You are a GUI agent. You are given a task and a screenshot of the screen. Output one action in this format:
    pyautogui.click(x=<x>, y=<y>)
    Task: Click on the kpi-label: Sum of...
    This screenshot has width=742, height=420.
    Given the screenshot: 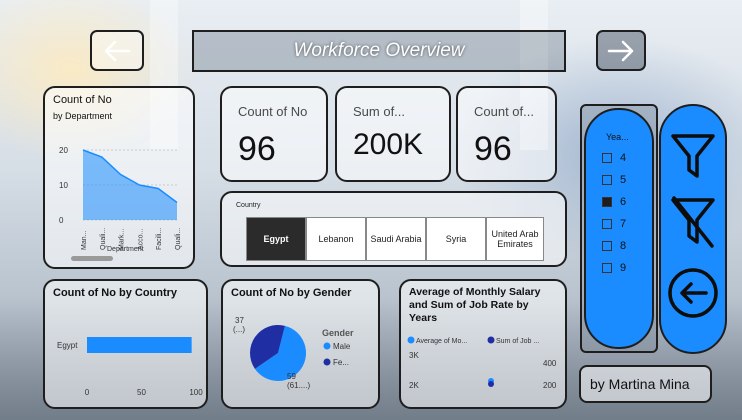 What is the action you would take?
    pyautogui.click(x=379, y=111)
    